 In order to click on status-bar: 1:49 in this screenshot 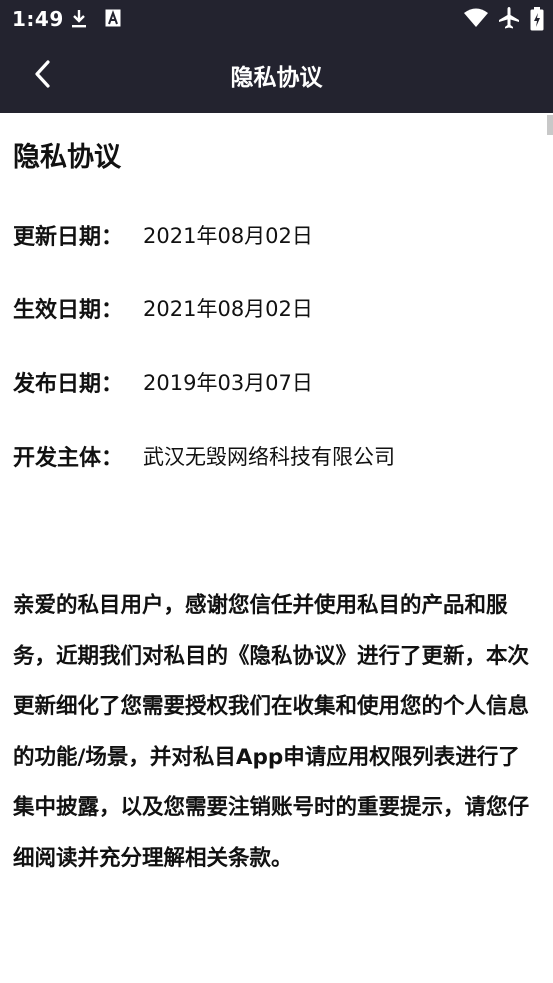, I will do `click(276, 19)`.